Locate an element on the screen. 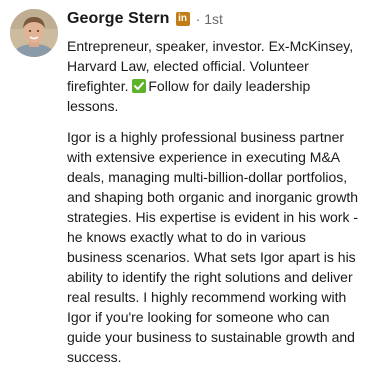 The image size is (372, 367). connection-degree: 1st is located at coordinates (213, 19).